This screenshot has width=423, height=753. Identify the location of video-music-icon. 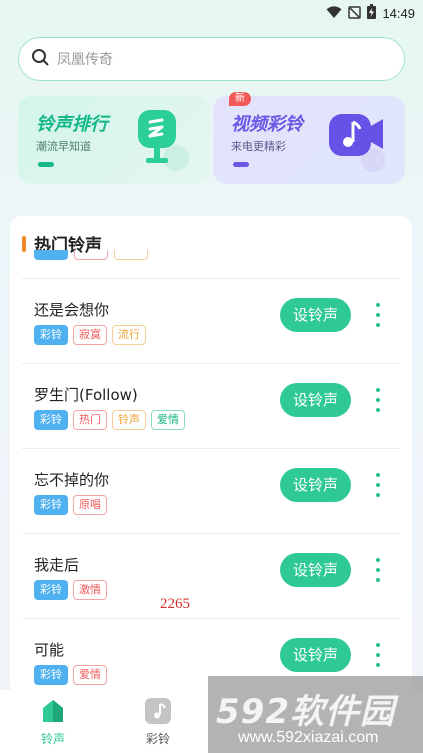
(358, 143).